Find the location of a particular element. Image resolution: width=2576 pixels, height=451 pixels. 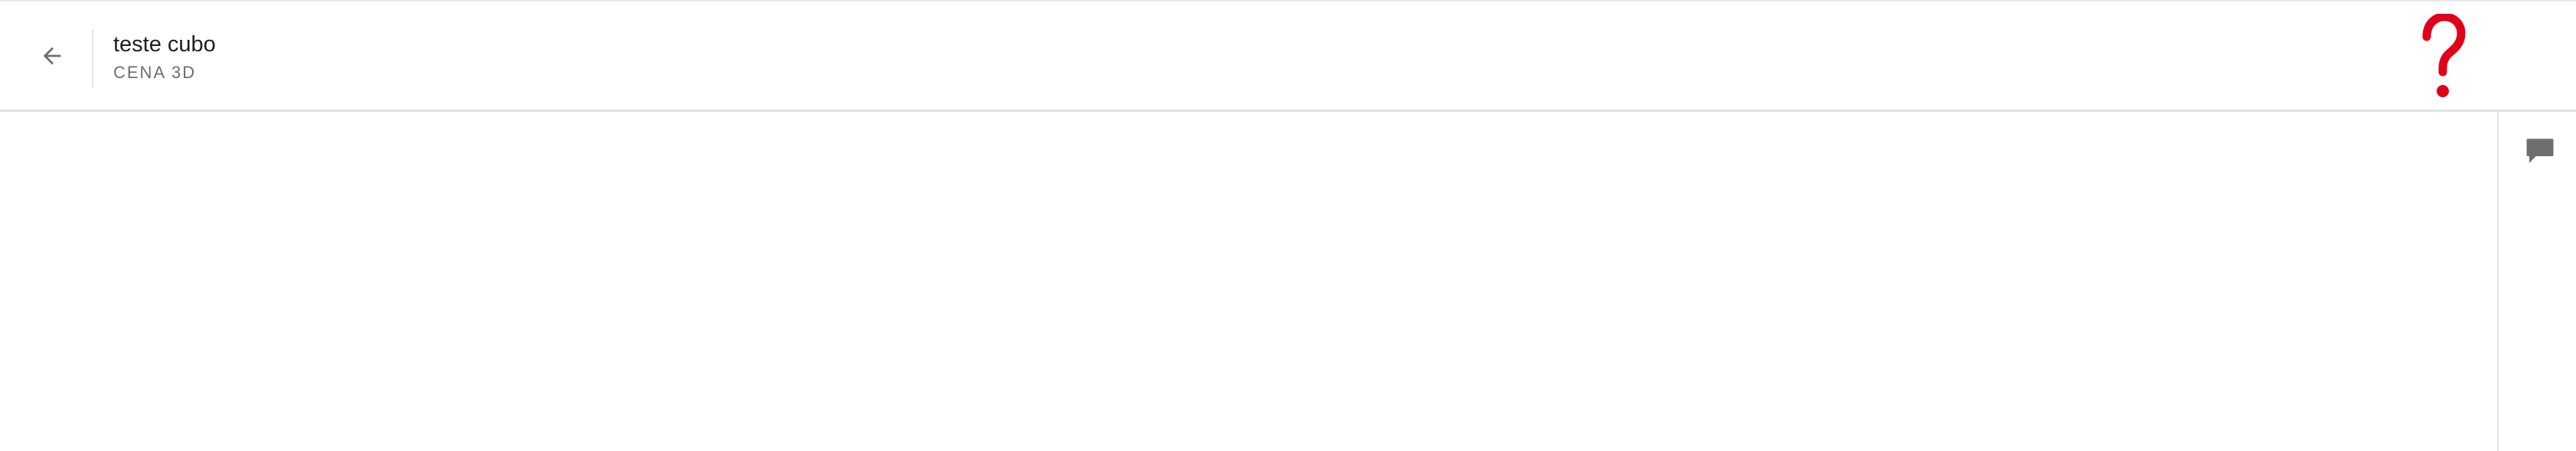

document-title-block: teste cubo CENA 3D is located at coordinates (164, 57).